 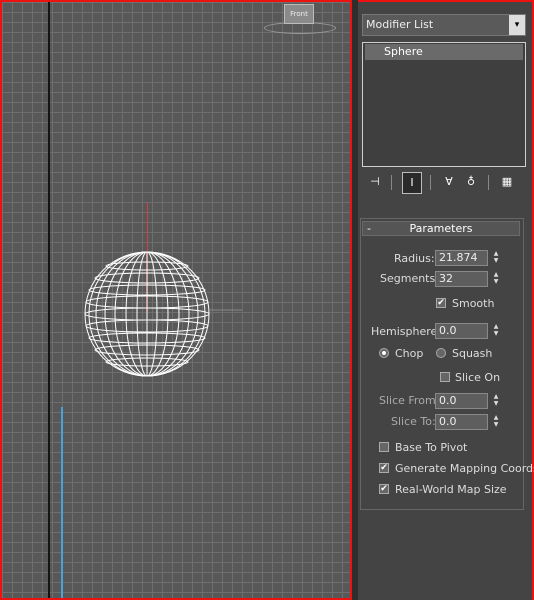 I want to click on base-to-pivot-label: Base To Pivot, so click(x=431, y=447).